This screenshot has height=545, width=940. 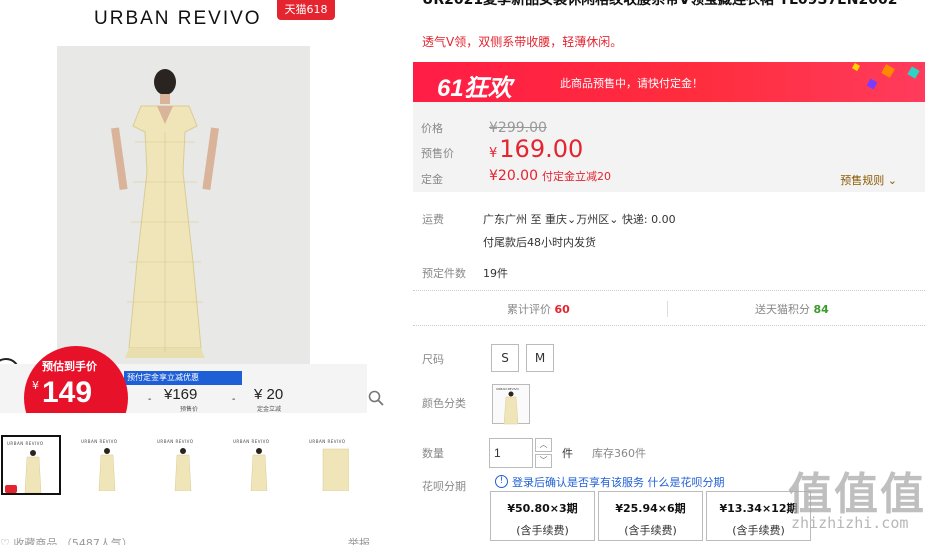 I want to click on brand-logo: URBAN REVIVO, so click(x=178, y=18).